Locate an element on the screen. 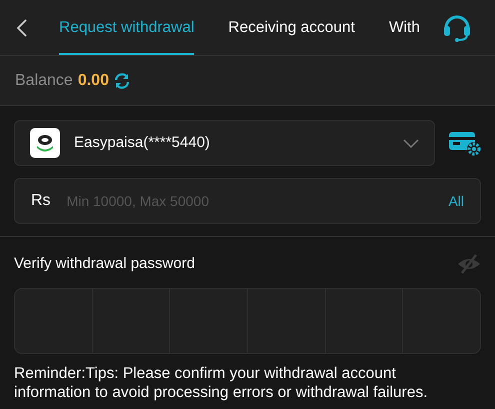 This screenshot has height=409, width=495. password-label: Verify withdrawal password is located at coordinates (104, 264).